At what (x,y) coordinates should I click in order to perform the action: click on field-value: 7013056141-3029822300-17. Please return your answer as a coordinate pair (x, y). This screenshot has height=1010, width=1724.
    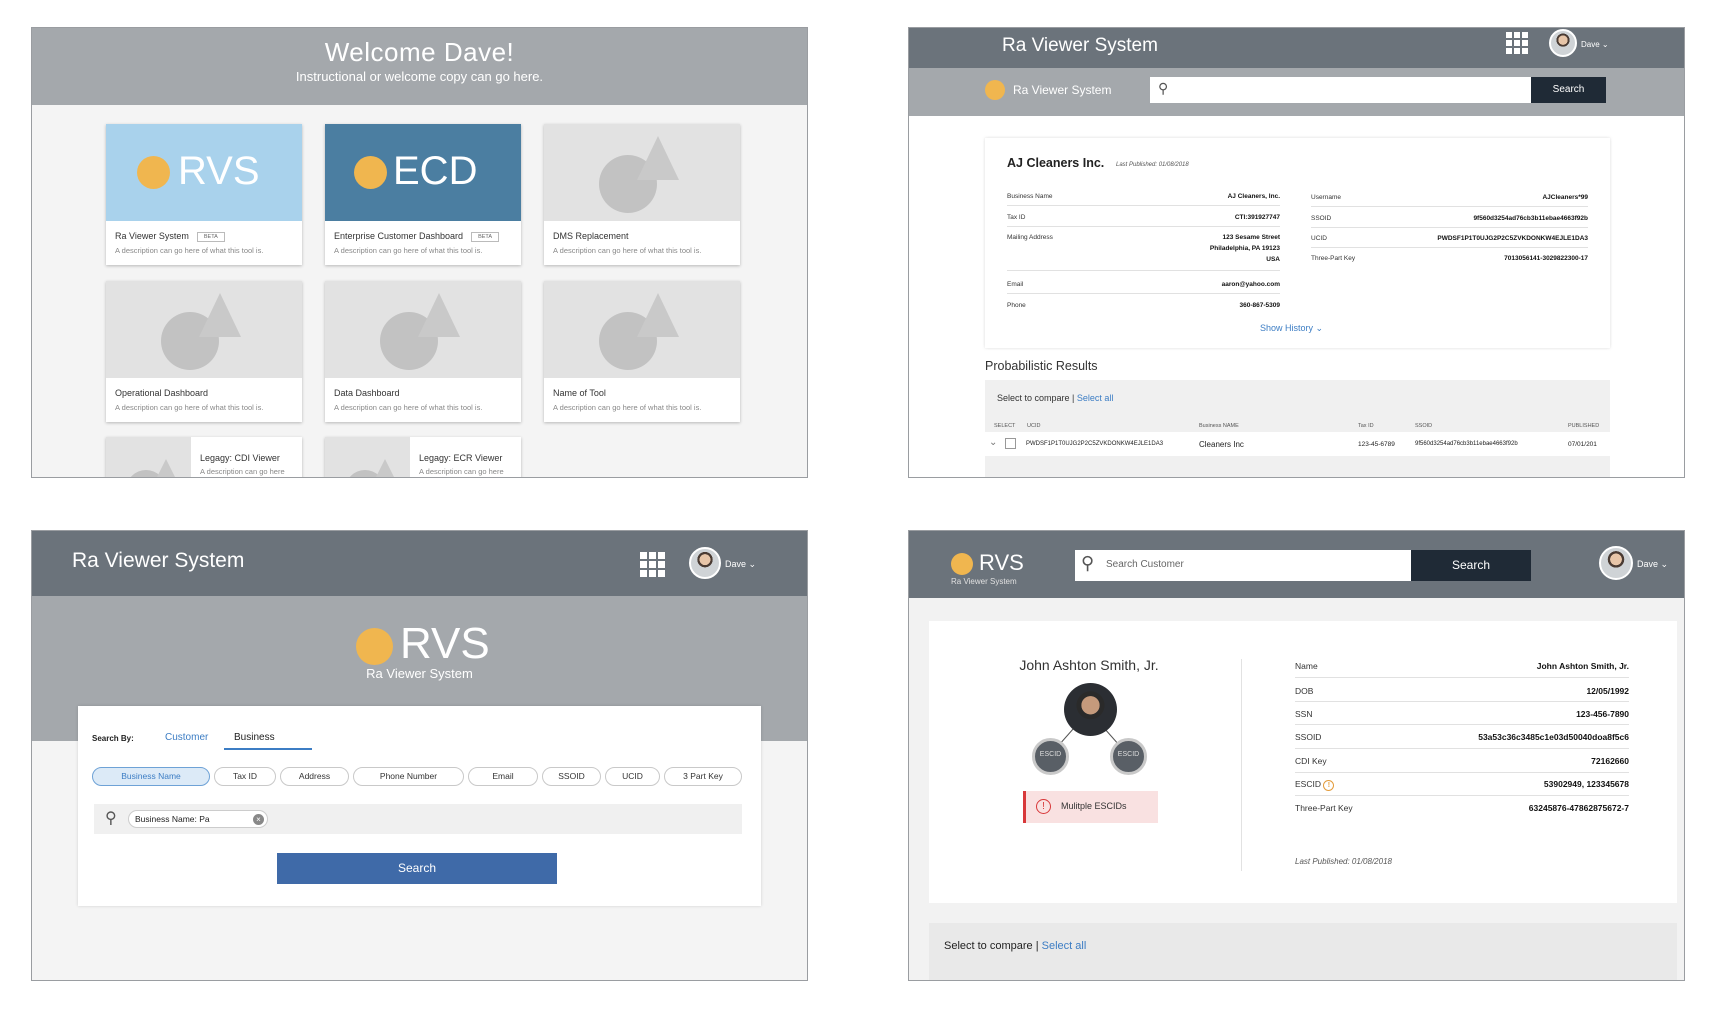
    Looking at the image, I should click on (1546, 258).